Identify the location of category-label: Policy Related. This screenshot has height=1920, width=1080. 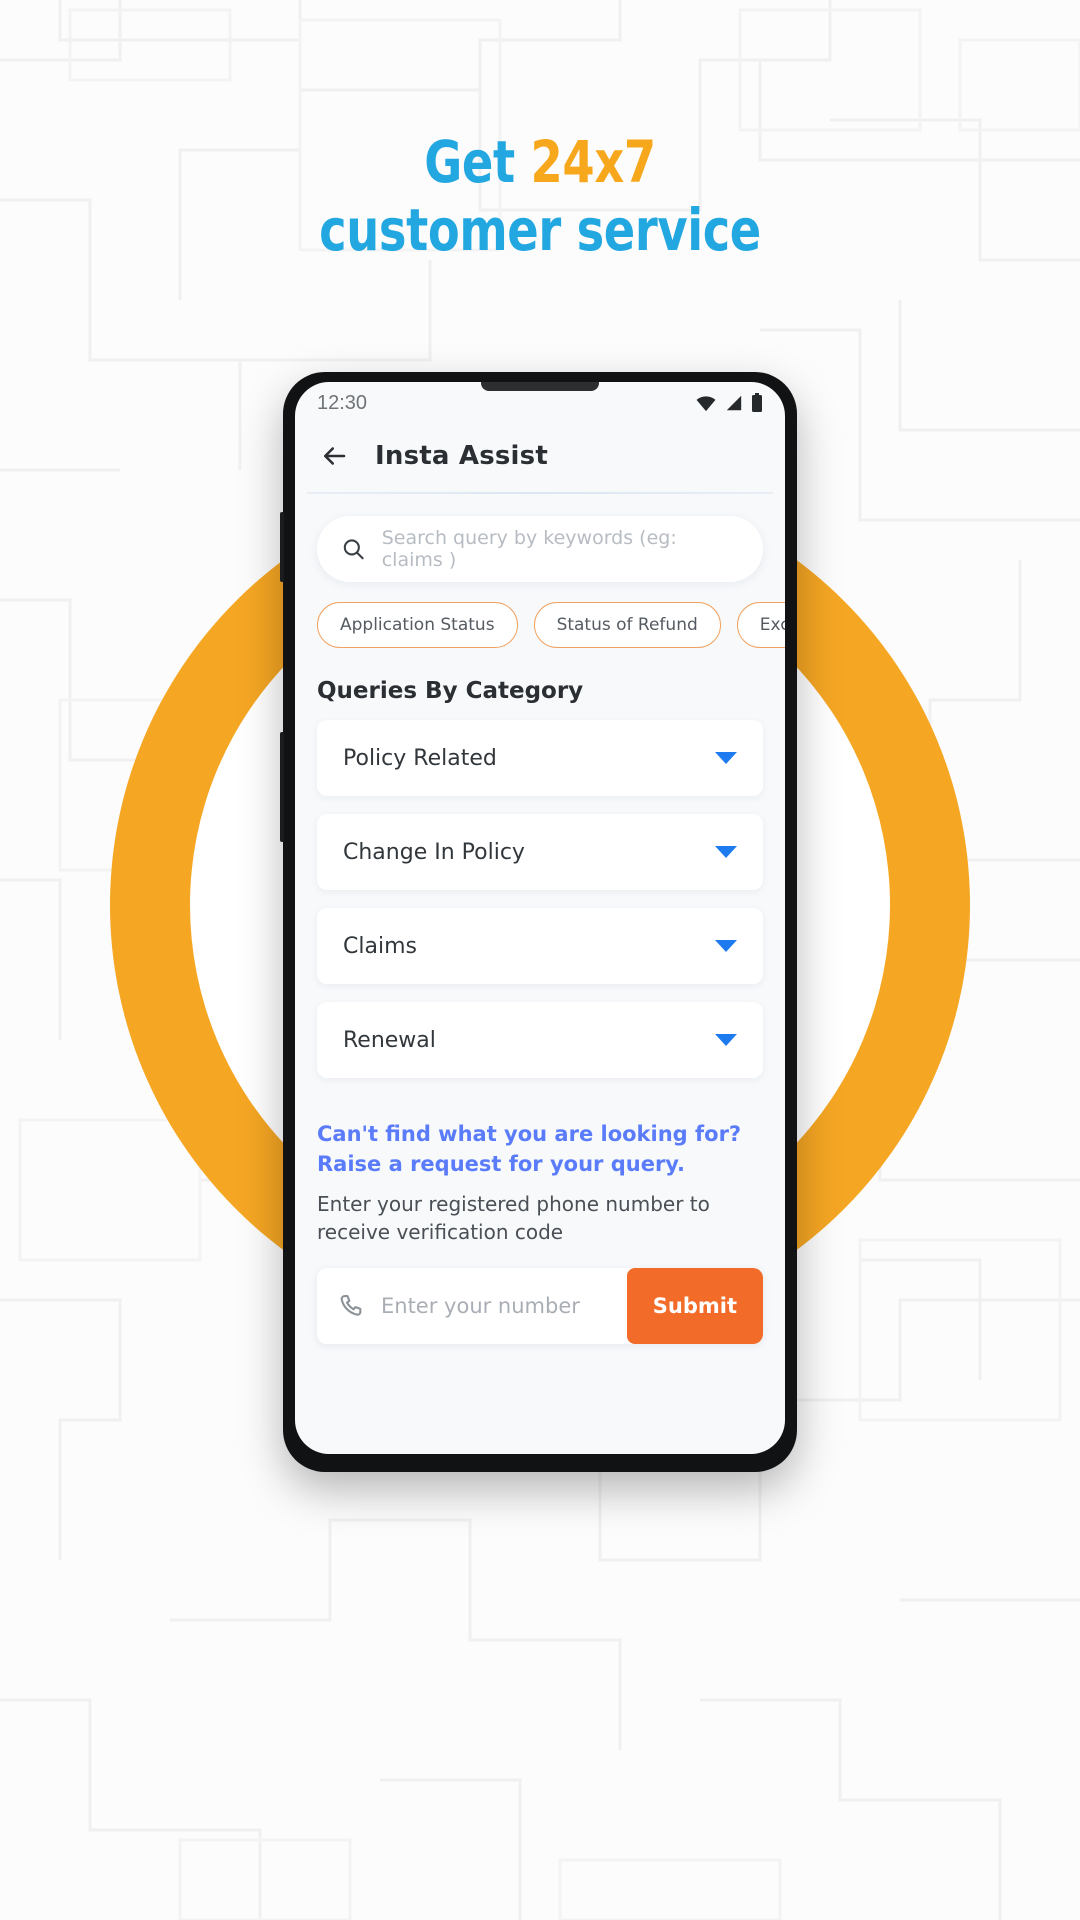
(420, 758).